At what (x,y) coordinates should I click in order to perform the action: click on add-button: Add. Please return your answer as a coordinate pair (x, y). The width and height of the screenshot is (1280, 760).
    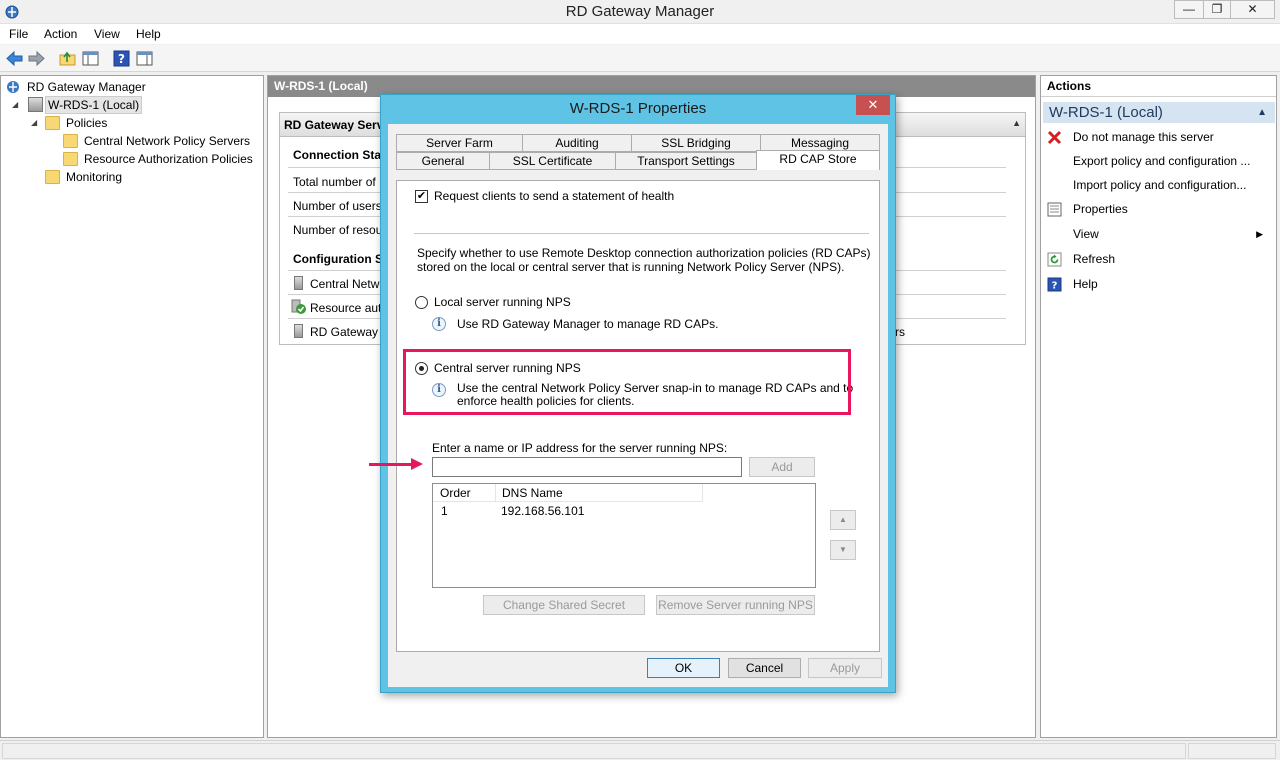
    Looking at the image, I should click on (782, 467).